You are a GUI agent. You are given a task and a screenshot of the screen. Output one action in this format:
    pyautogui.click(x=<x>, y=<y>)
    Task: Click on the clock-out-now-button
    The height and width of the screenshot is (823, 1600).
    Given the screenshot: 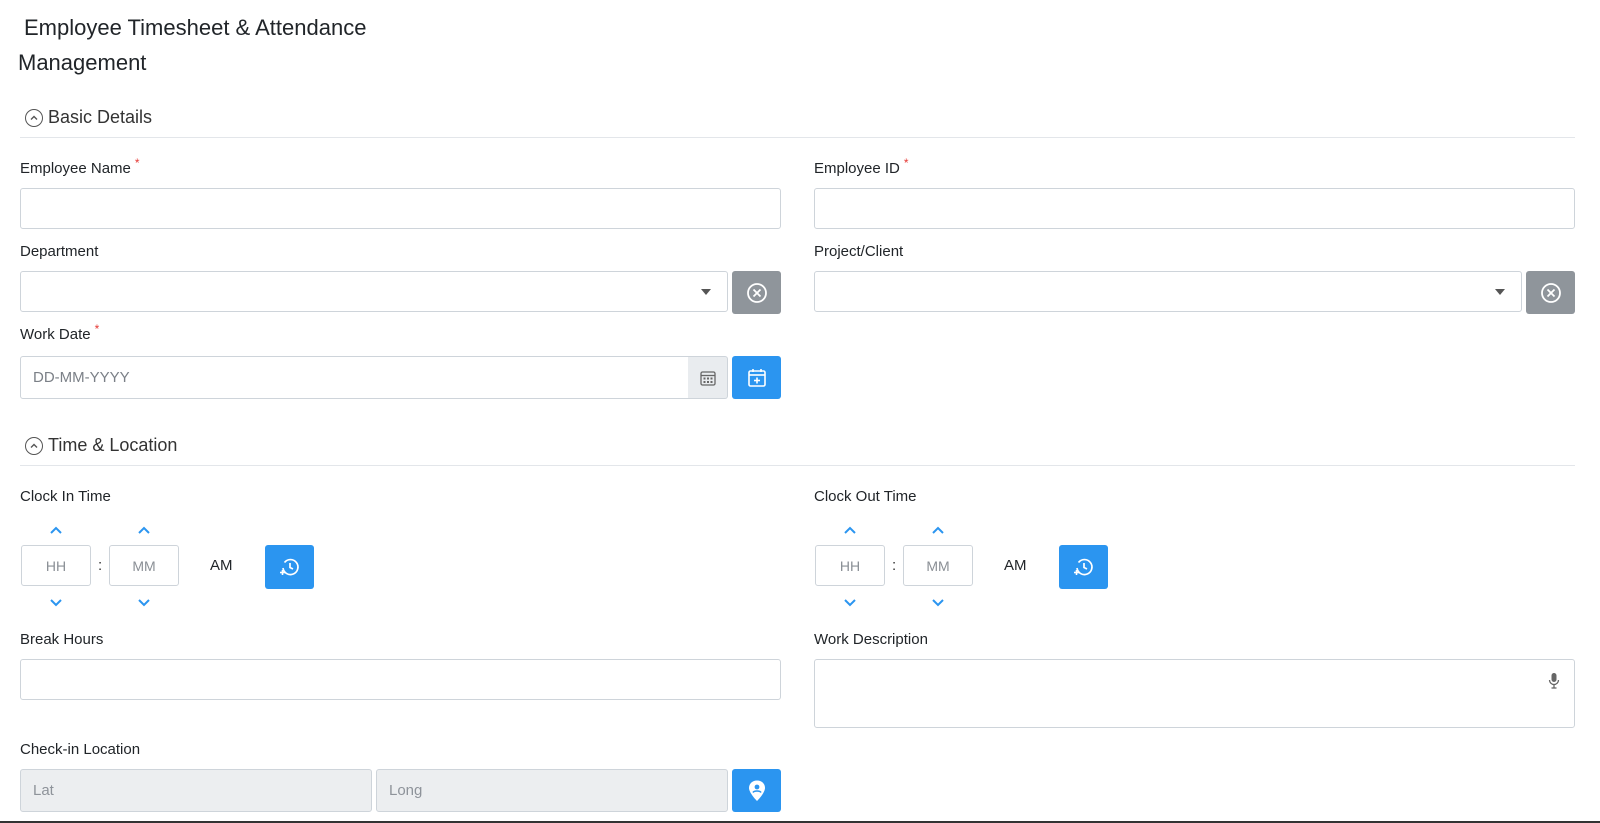 What is the action you would take?
    pyautogui.click(x=1083, y=567)
    